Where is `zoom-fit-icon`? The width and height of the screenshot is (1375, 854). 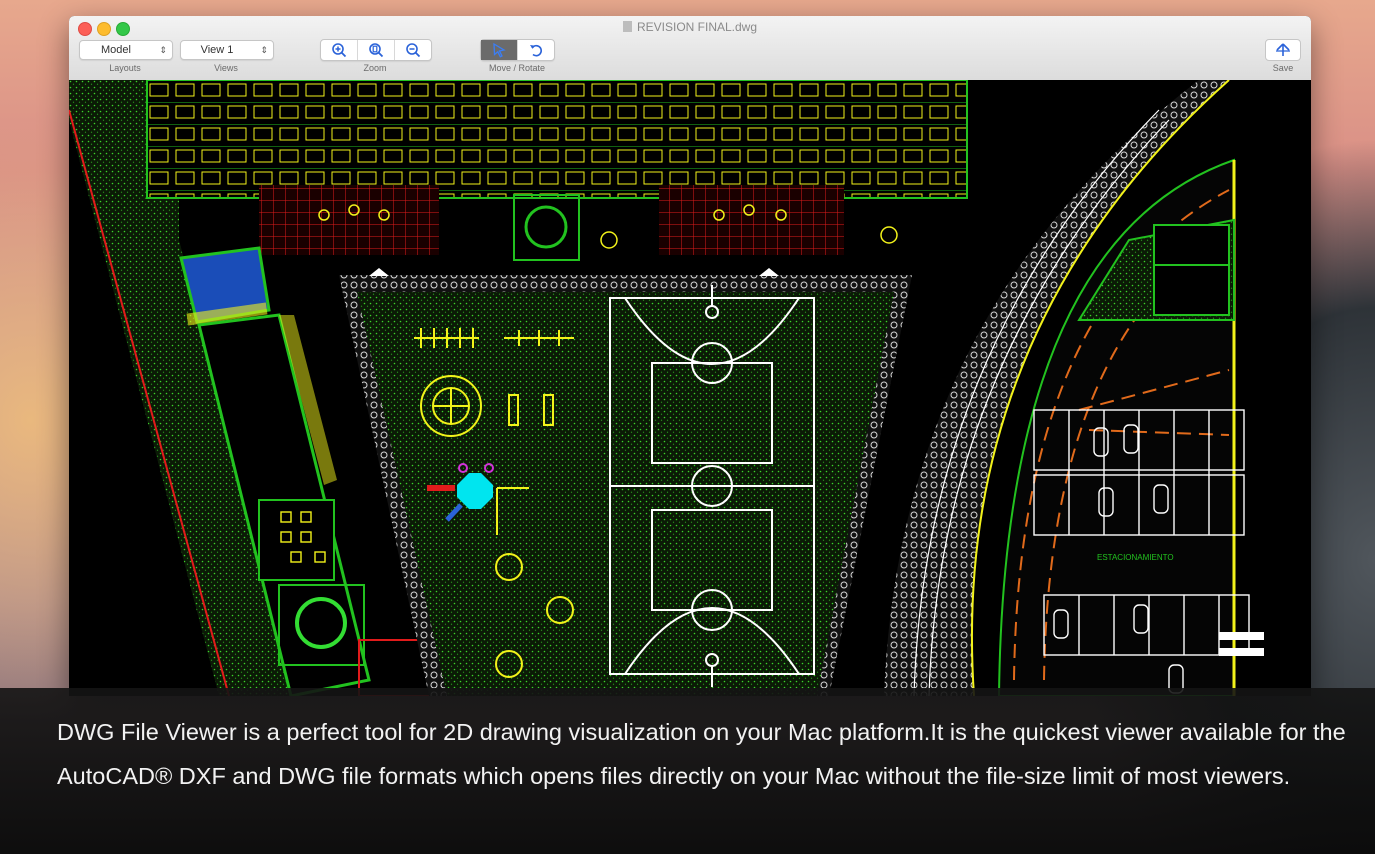 zoom-fit-icon is located at coordinates (376, 50).